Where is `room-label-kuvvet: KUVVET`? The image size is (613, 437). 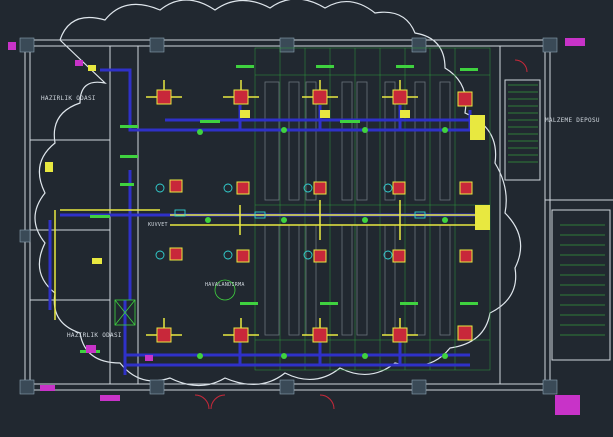 room-label-kuvvet: KUVVET is located at coordinates (158, 225).